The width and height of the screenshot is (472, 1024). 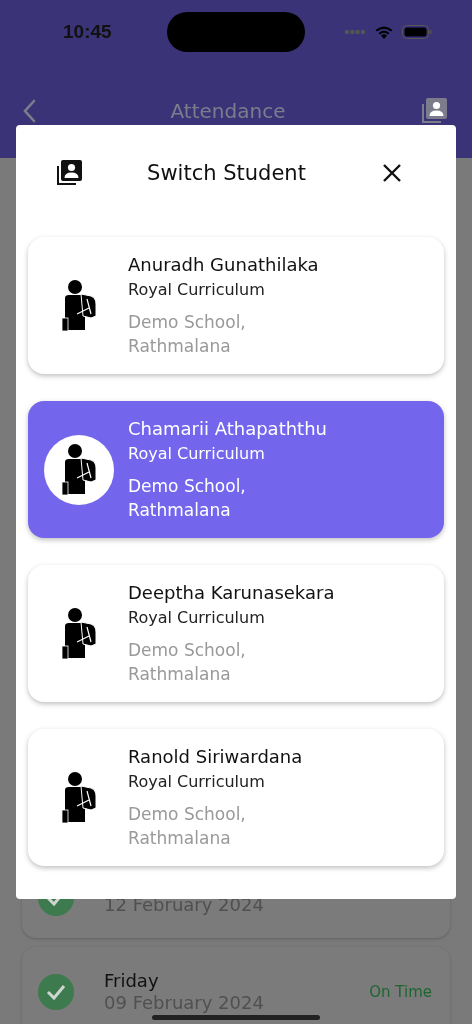 What do you see at coordinates (228, 111) in the screenshot?
I see `page-title: Attendance` at bounding box center [228, 111].